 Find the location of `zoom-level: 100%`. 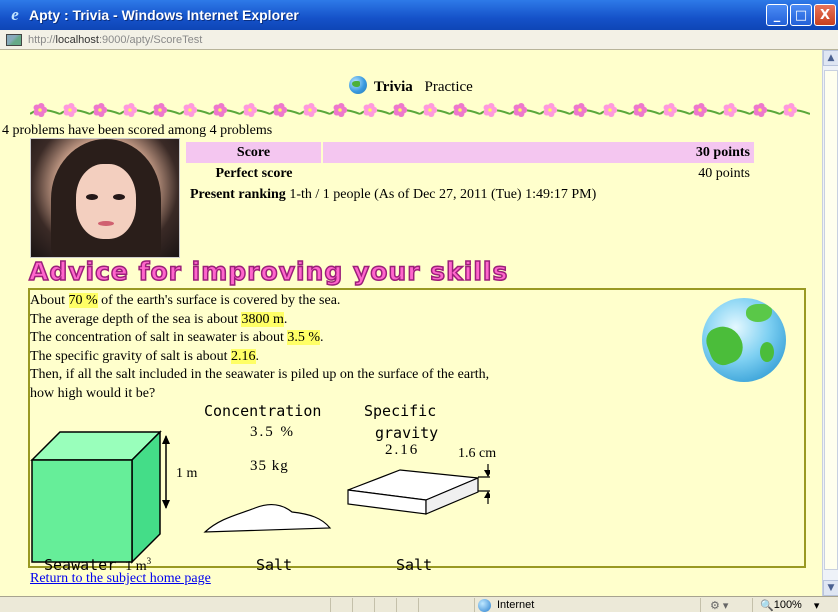

zoom-level: 100% is located at coordinates (787, 605).